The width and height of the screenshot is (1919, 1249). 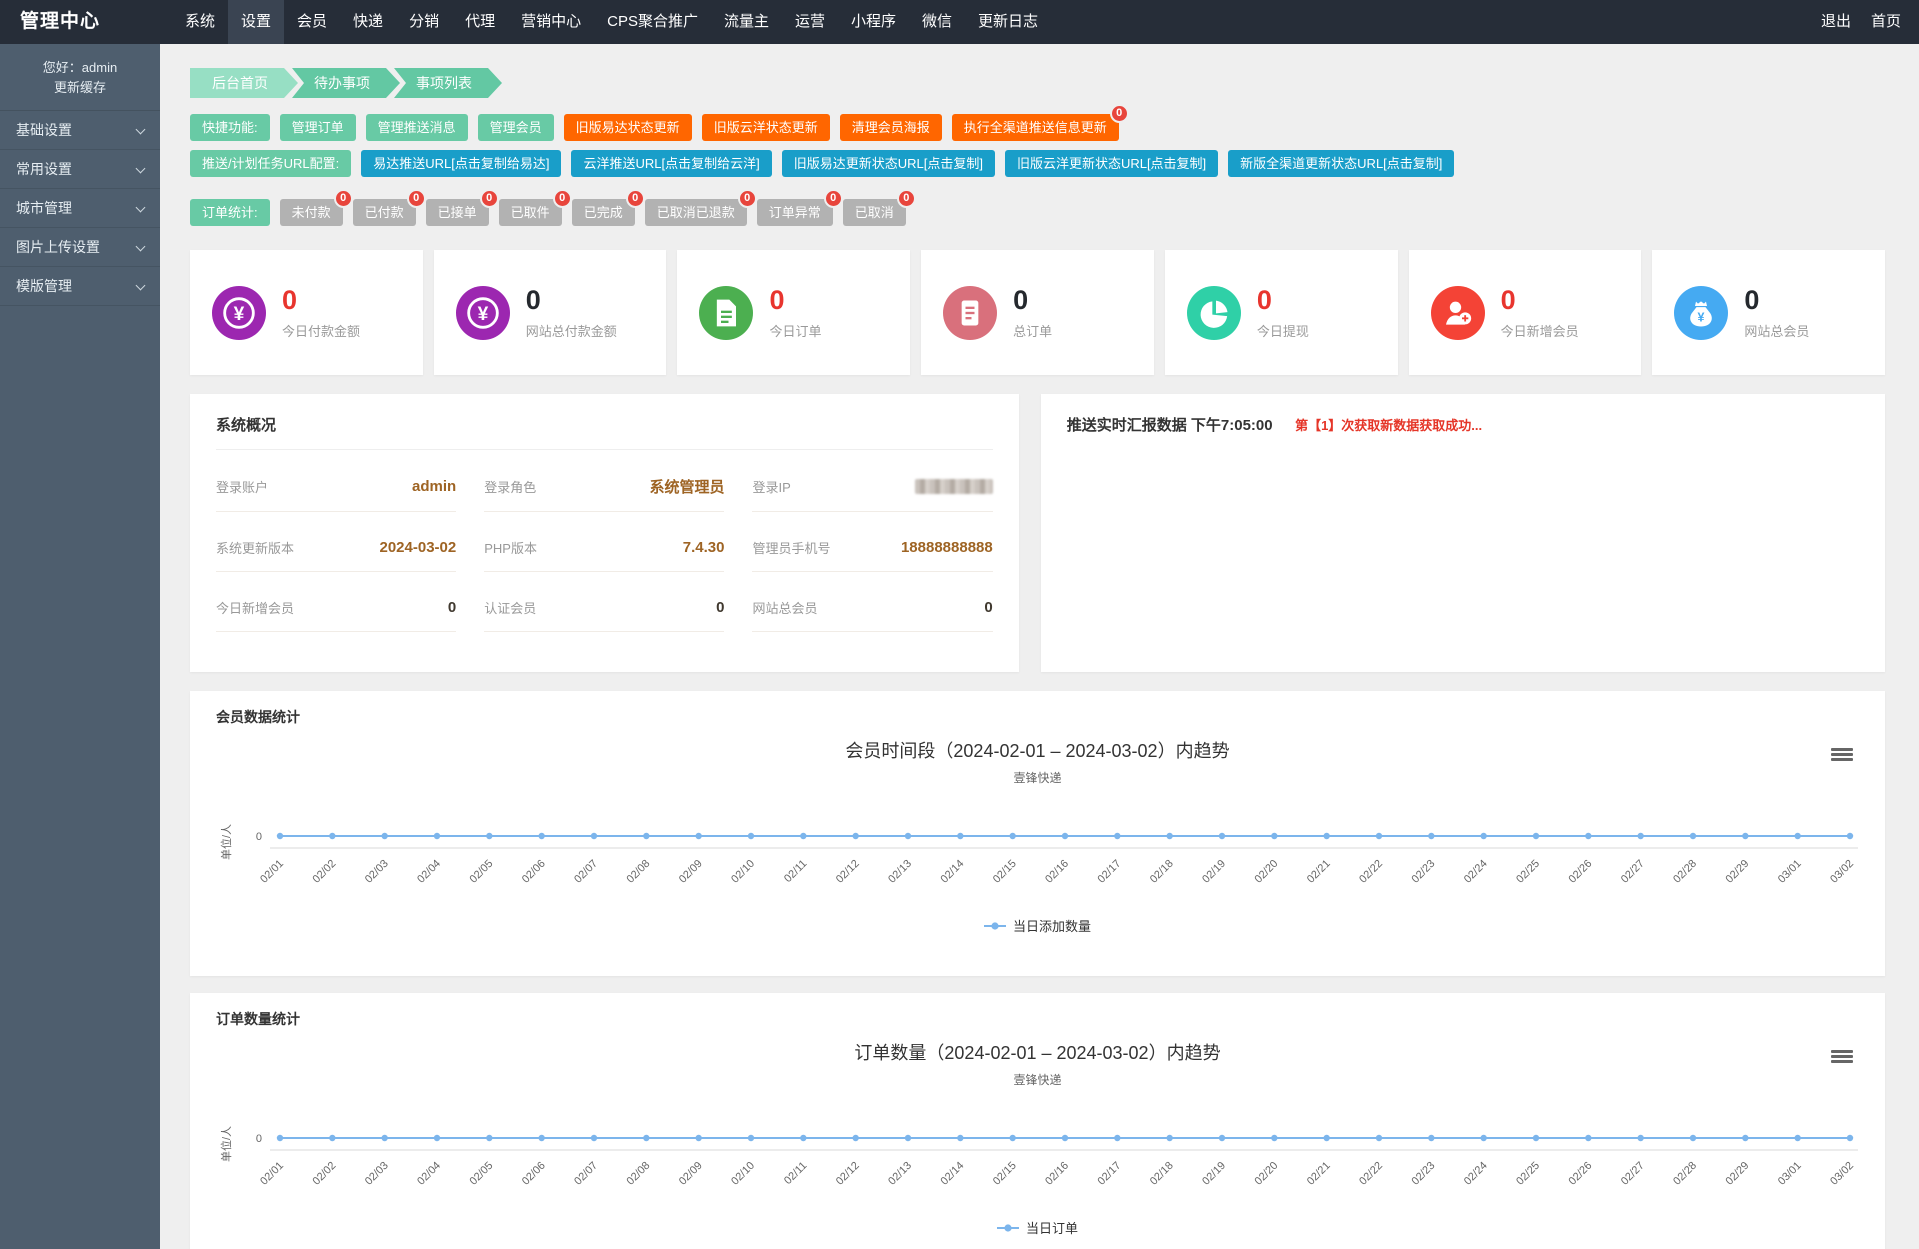 I want to click on nav-item-cps-promotion: CPS聚合推广, so click(x=652, y=22).